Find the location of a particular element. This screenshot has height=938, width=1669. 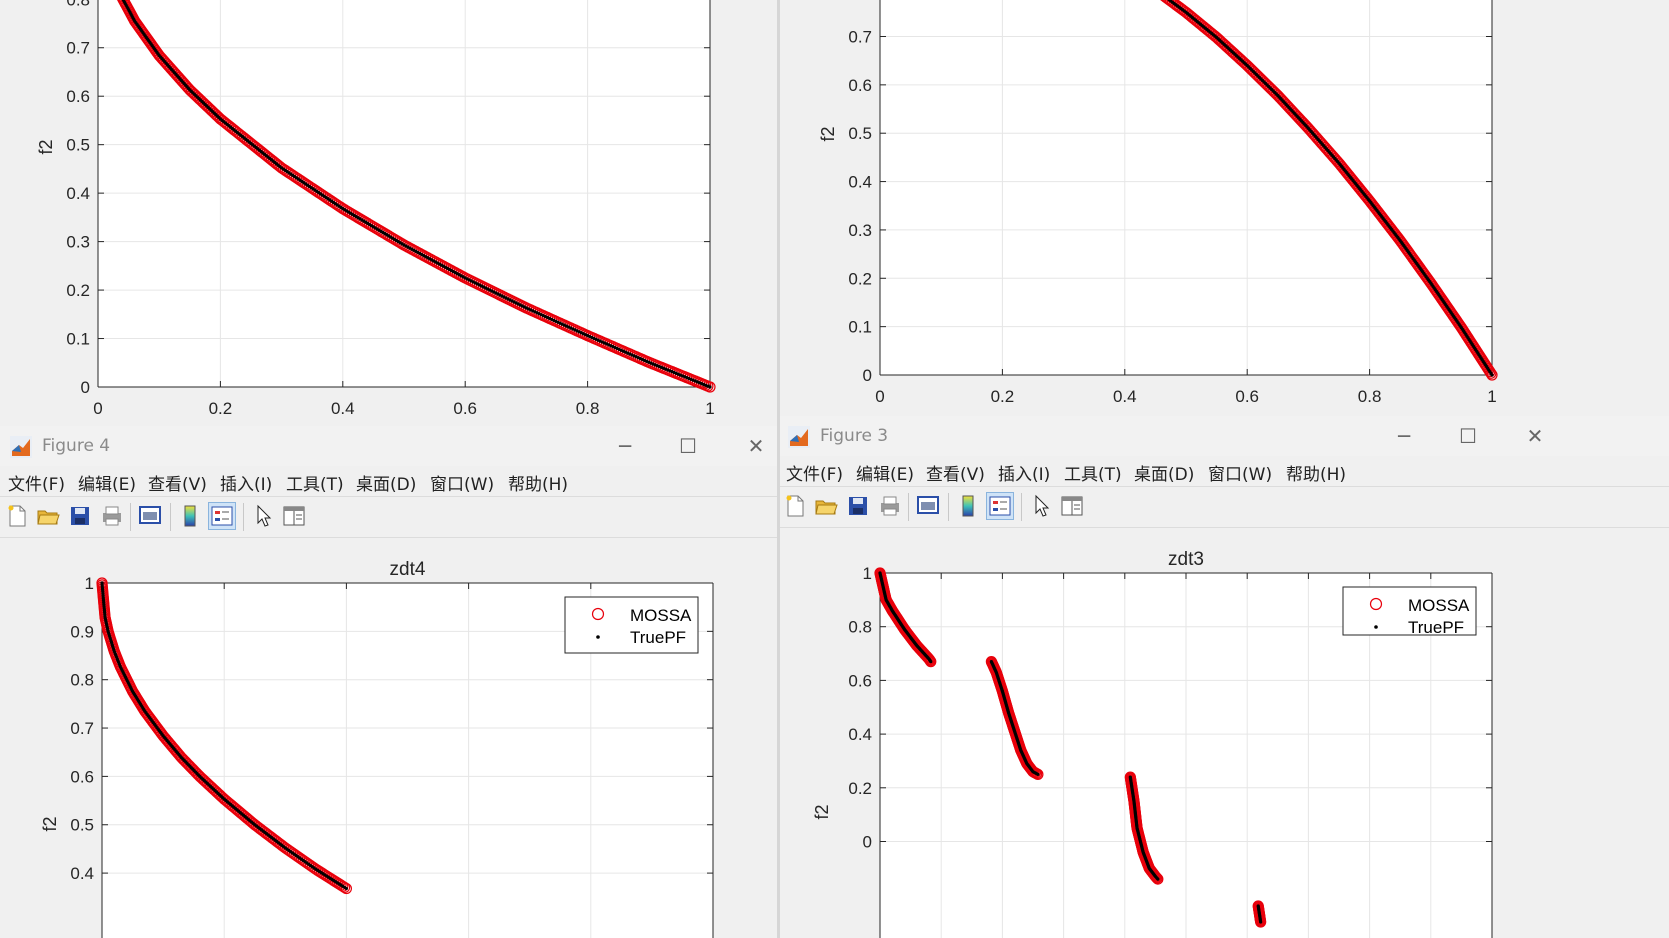

x-tick-label: 0 is located at coordinates (97, 408).